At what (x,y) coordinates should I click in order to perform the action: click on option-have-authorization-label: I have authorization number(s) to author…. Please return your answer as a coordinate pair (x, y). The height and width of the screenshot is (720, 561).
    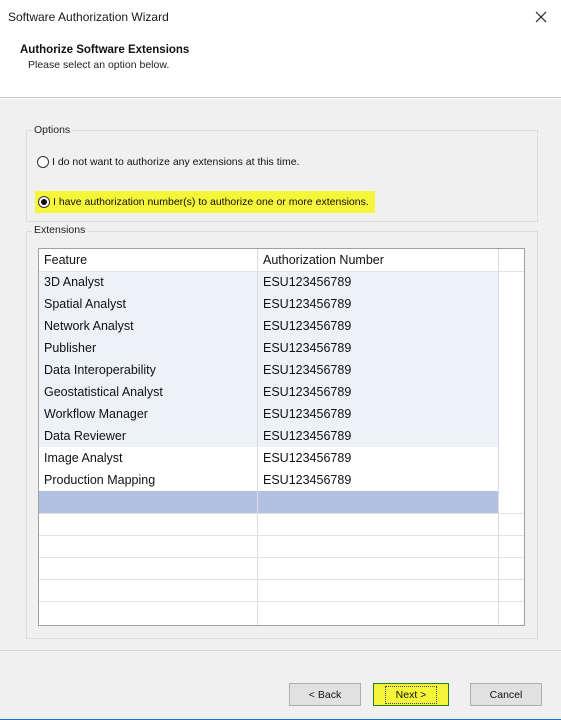
    Looking at the image, I should click on (211, 202).